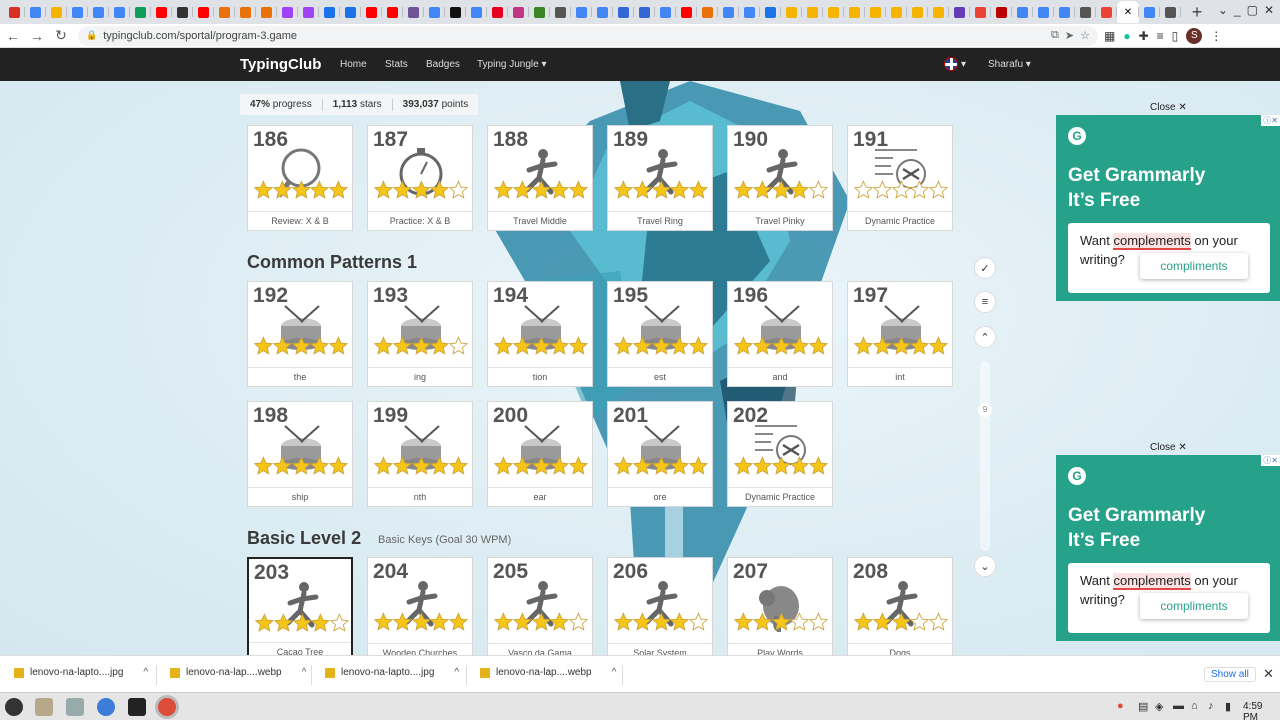  Describe the element at coordinates (660, 334) in the screenshot. I see `lesson-card: 195 est` at that location.